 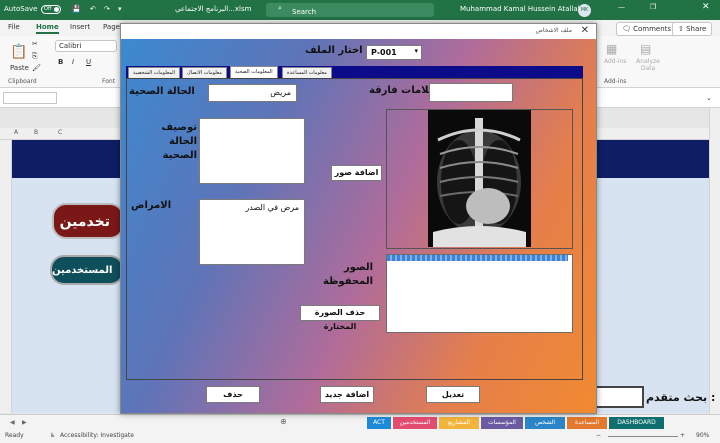 I want to click on accessibility-status: Accessibility: Investigate, so click(x=97, y=435).